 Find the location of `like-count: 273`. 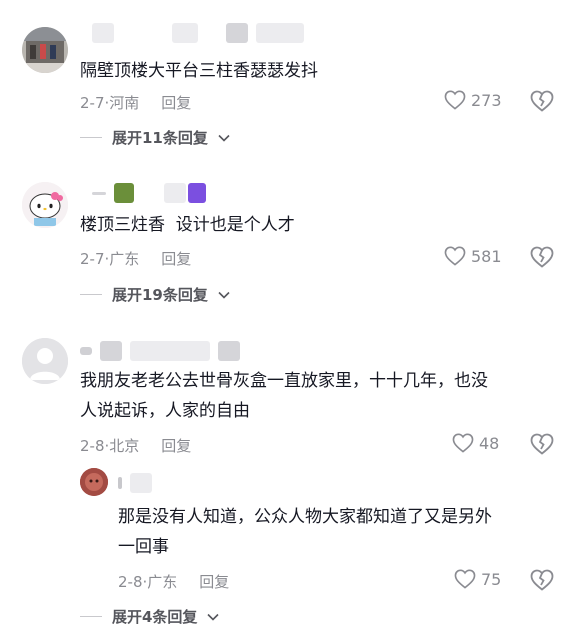

like-count: 273 is located at coordinates (486, 100).